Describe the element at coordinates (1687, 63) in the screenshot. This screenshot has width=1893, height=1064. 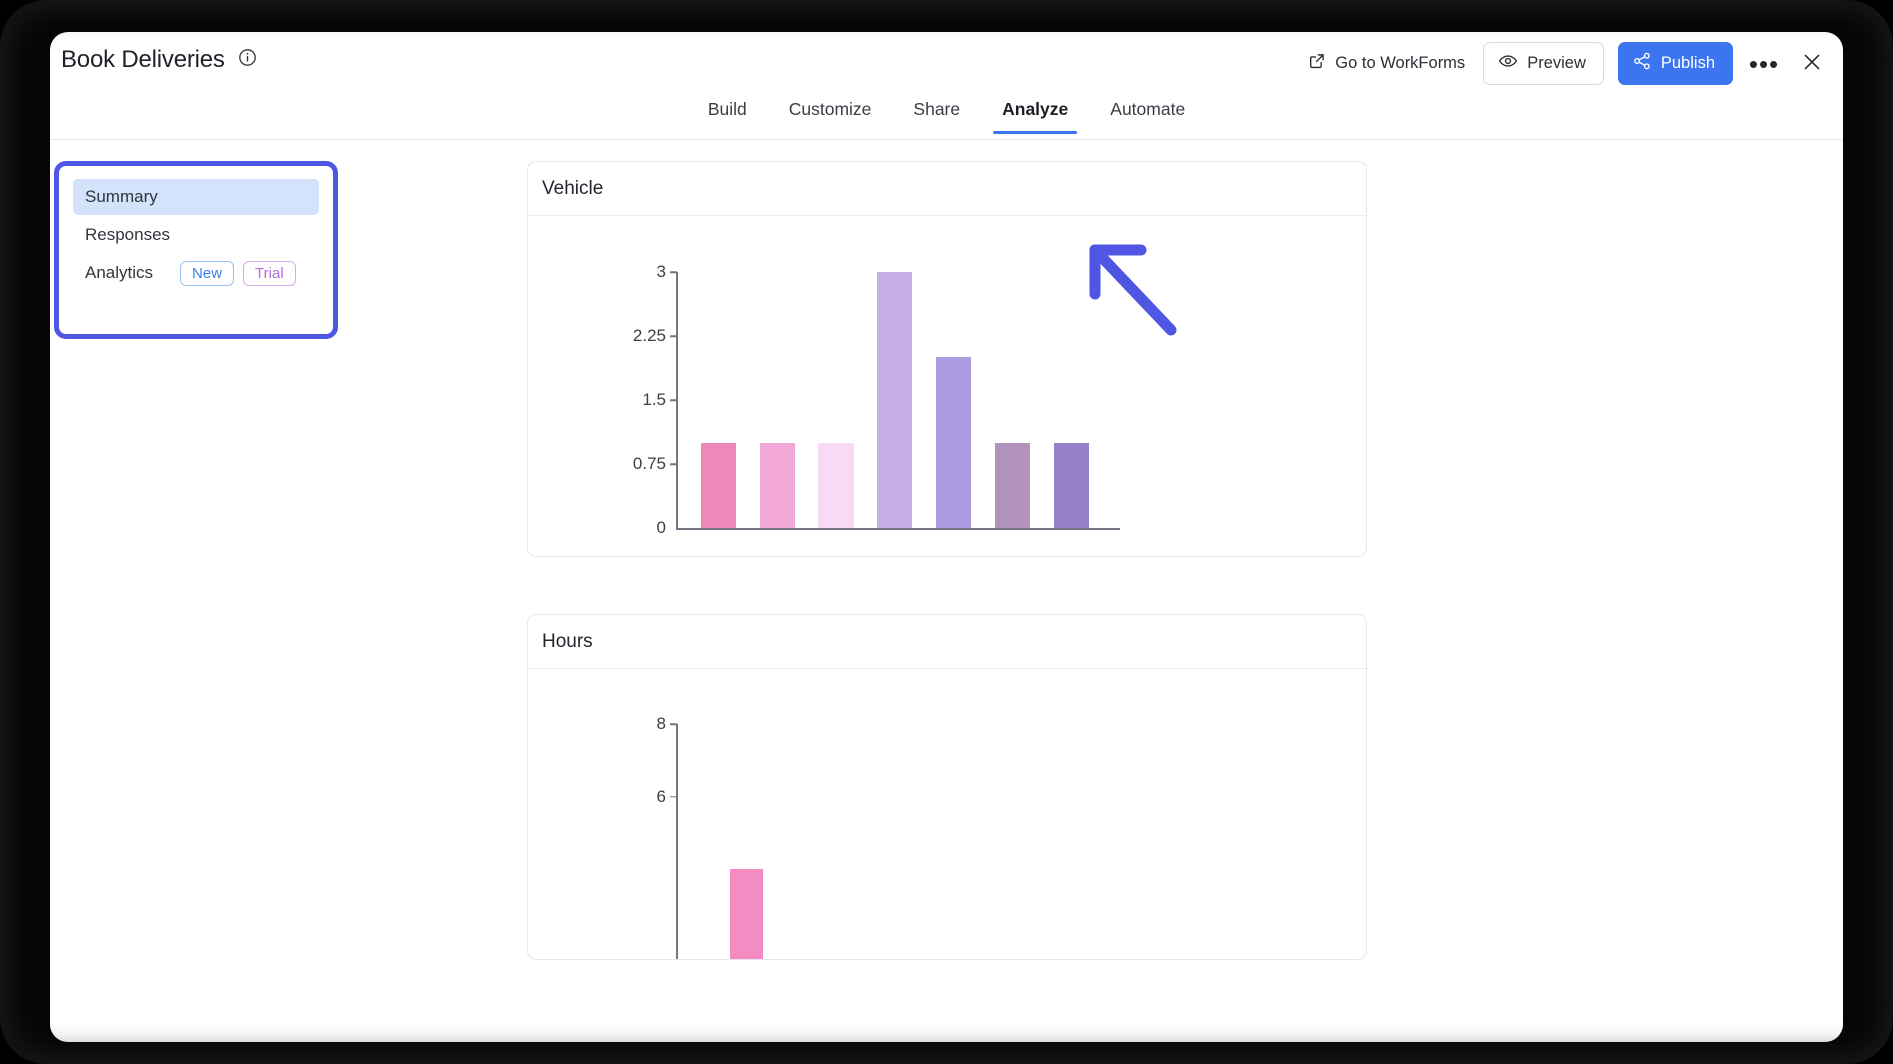
I see `publish-label: Publish` at that location.